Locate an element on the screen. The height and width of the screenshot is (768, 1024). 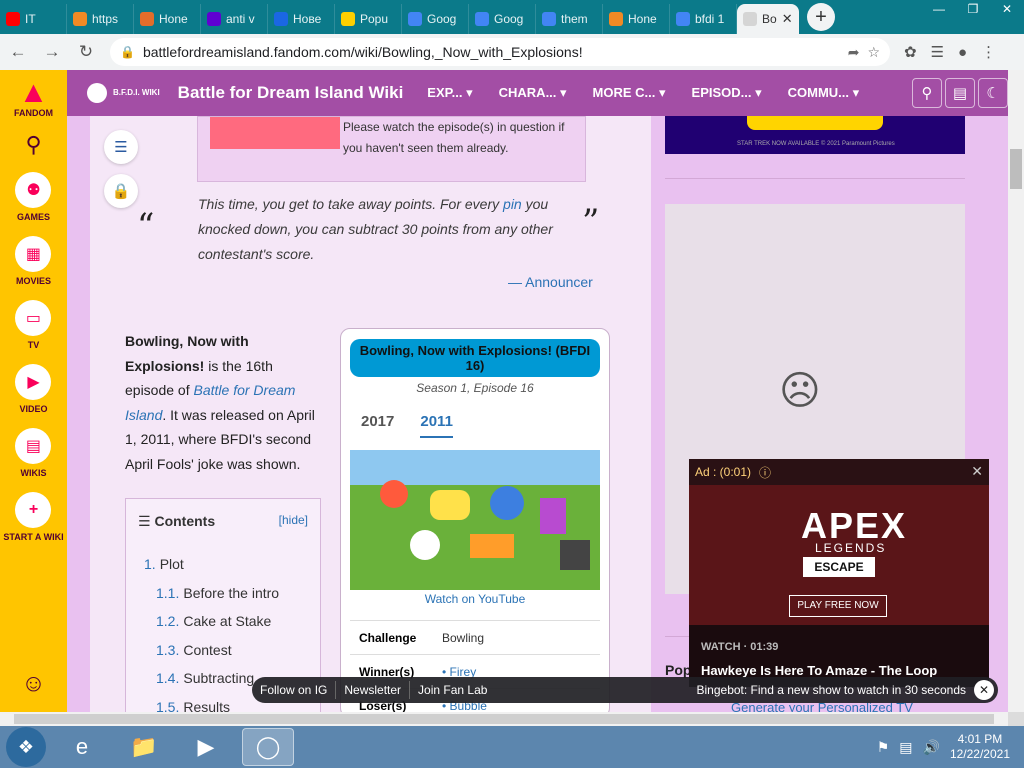
window-controls: — ❐ ✕ is located at coordinates (973, 9).